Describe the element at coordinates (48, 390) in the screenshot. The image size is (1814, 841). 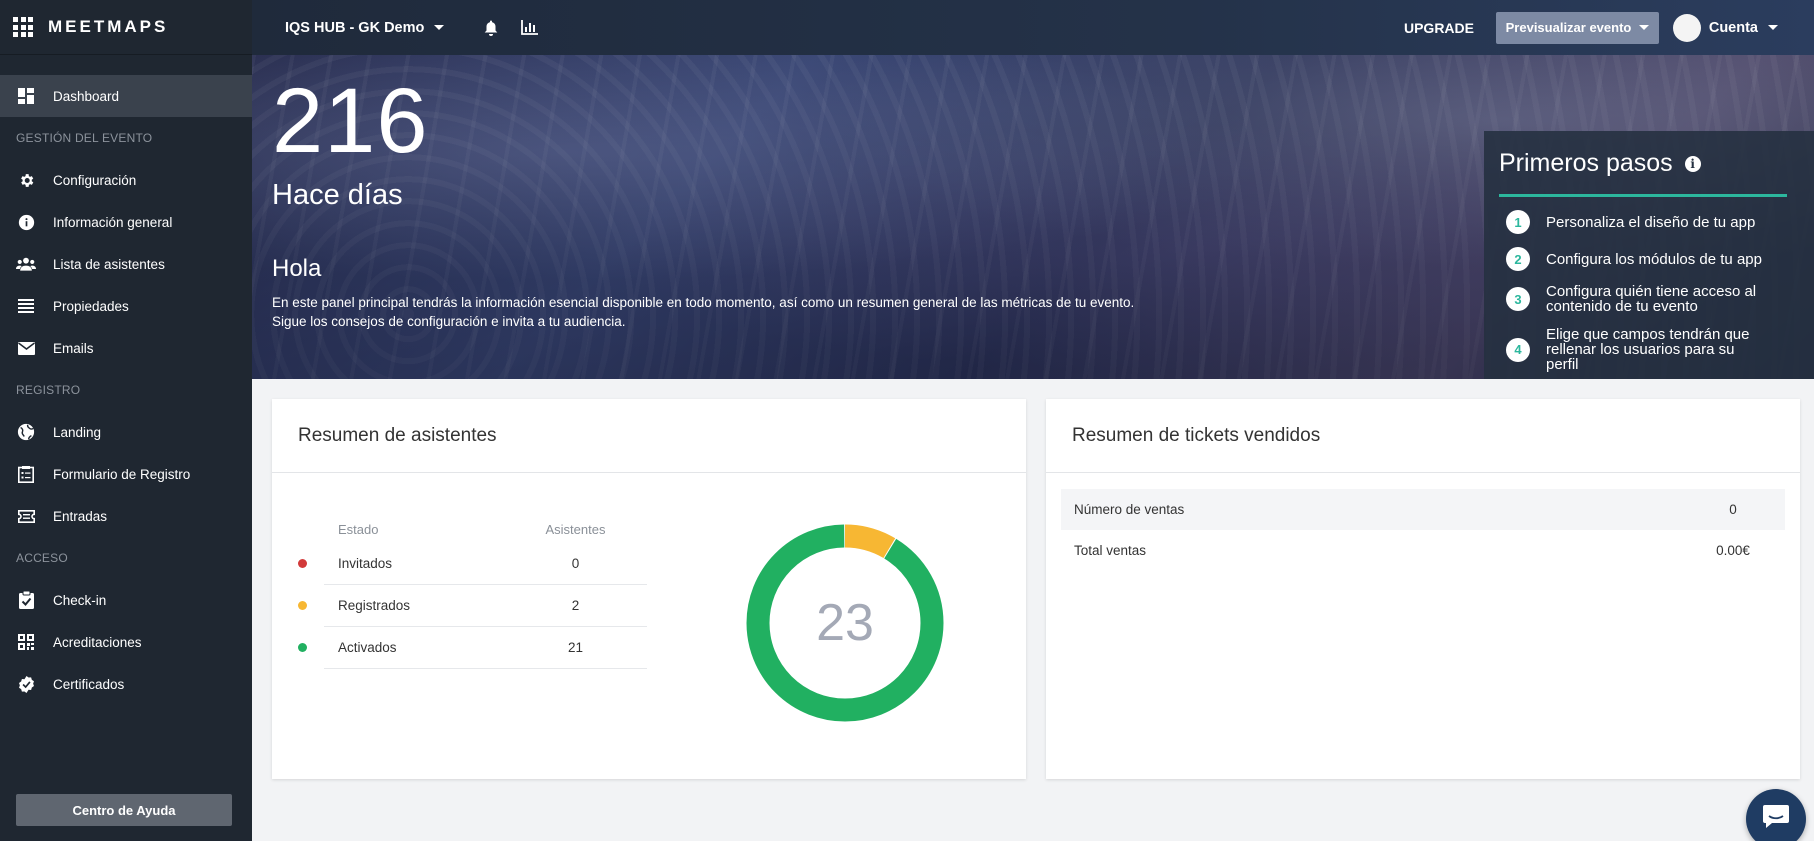
I see `section-title-registro: REGISTRO` at that location.